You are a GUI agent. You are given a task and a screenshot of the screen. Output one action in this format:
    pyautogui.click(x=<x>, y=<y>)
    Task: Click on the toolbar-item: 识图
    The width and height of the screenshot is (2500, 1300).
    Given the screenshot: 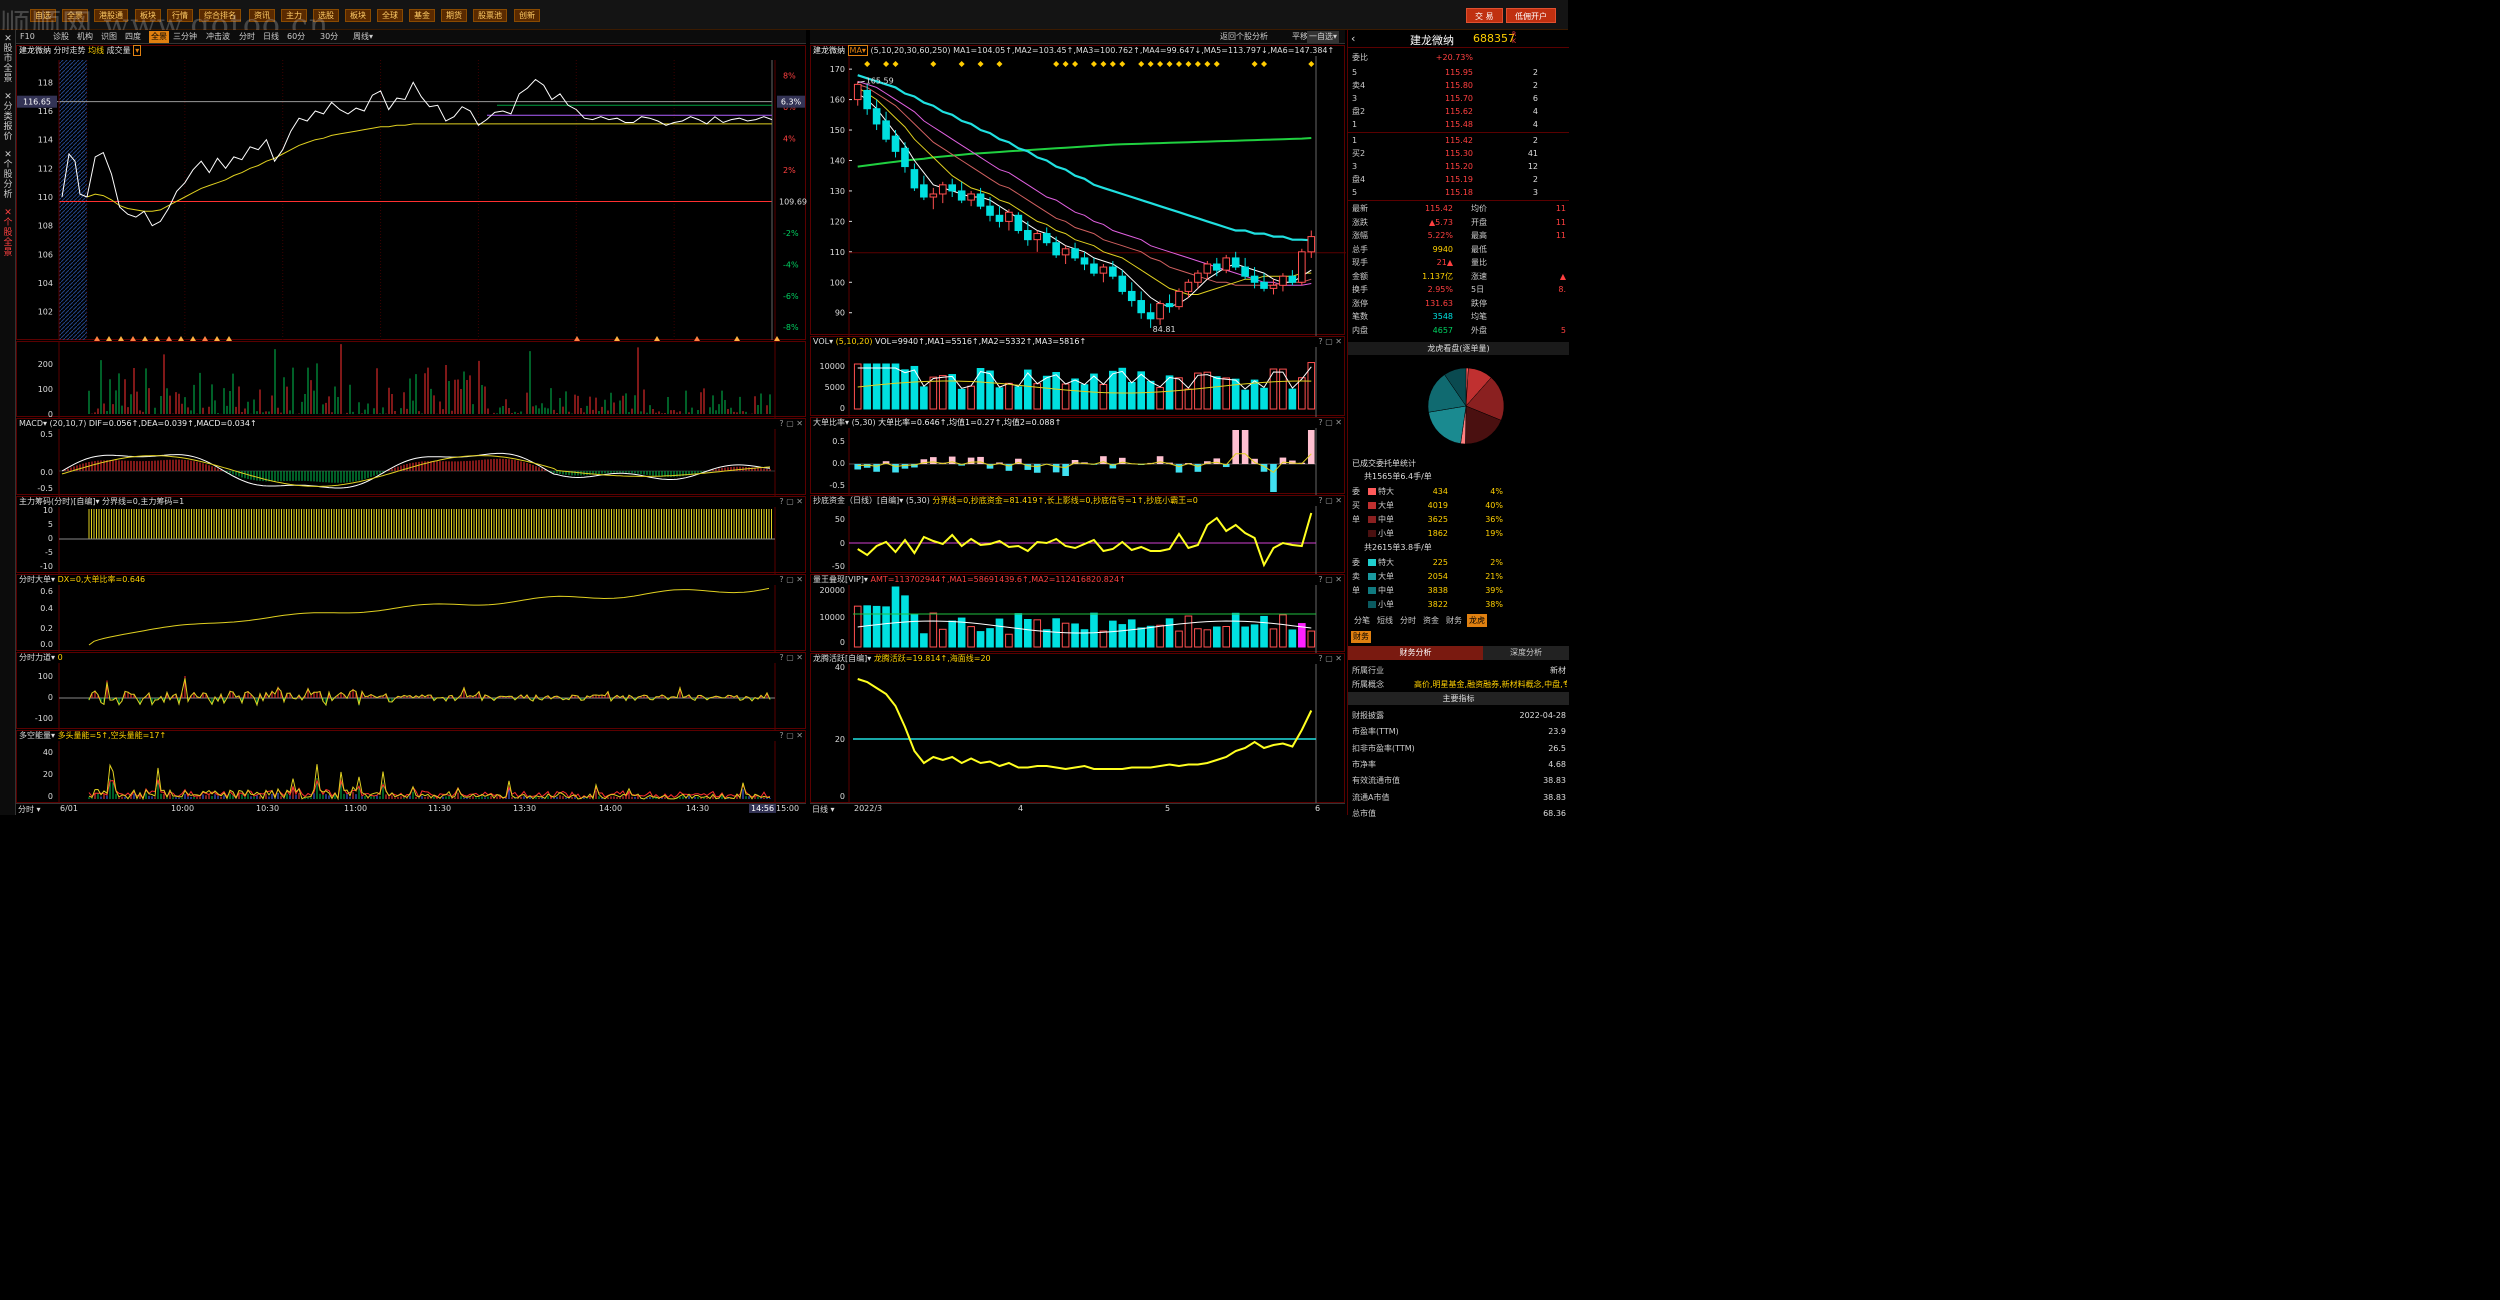 What is the action you would take?
    pyautogui.click(x=109, y=37)
    